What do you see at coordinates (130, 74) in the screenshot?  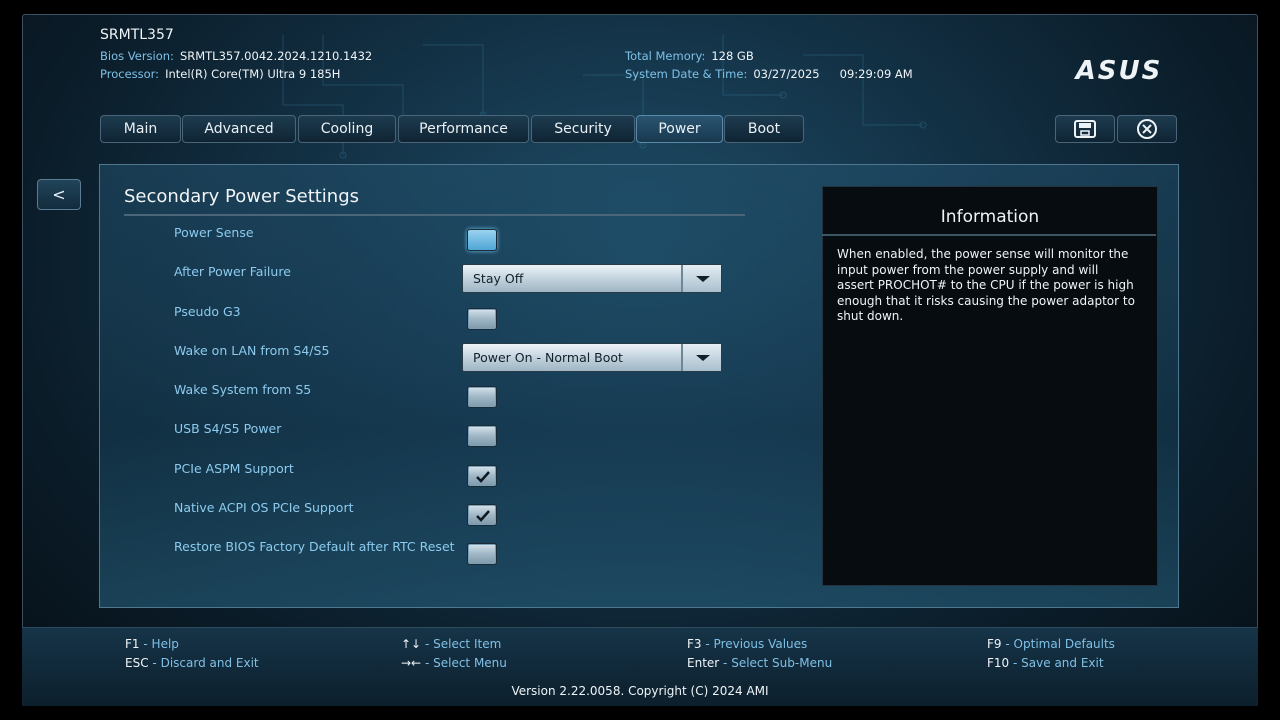 I see `processor-label: Processor:` at bounding box center [130, 74].